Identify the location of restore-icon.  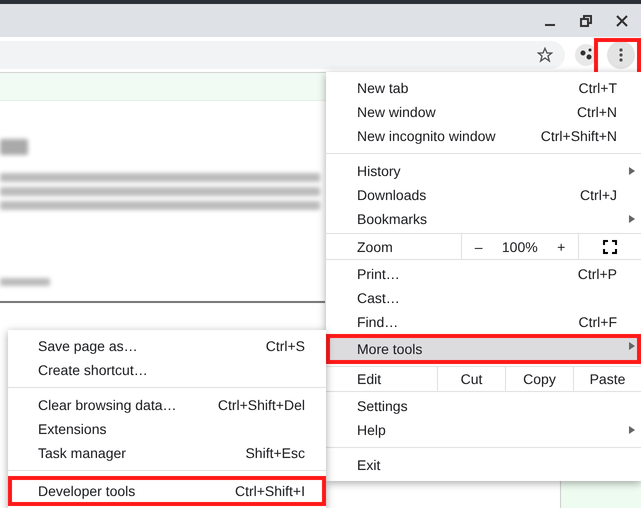
(586, 21).